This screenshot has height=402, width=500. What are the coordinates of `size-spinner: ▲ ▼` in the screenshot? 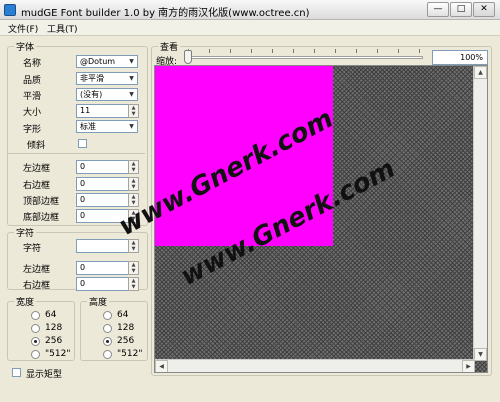 It's located at (133, 111).